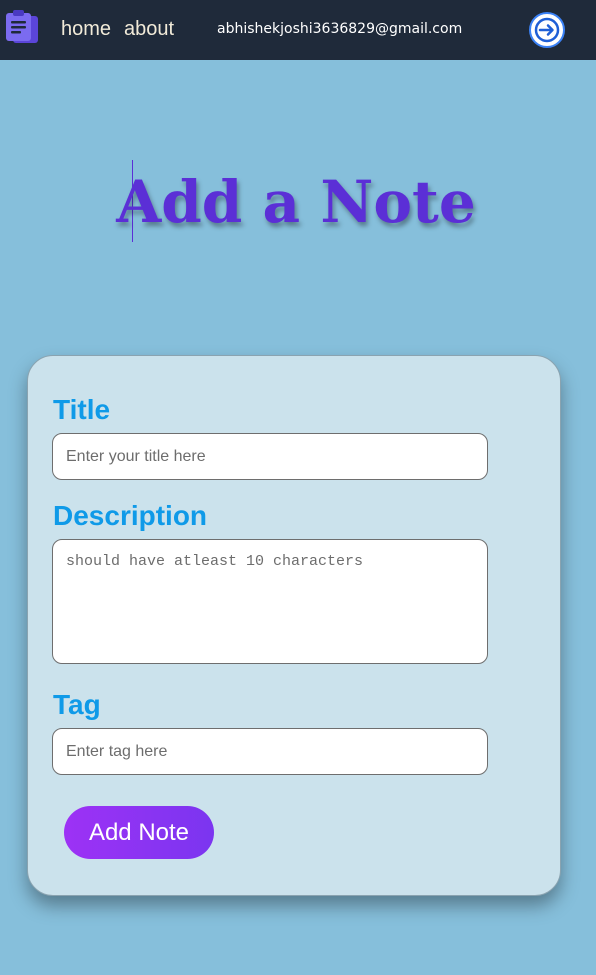  What do you see at coordinates (149, 29) in the screenshot?
I see `nav-link-about: about` at bounding box center [149, 29].